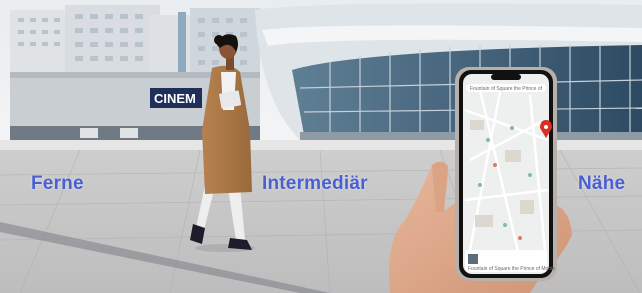  Describe the element at coordinates (506, 174) in the screenshot. I see `phone-screen` at that location.